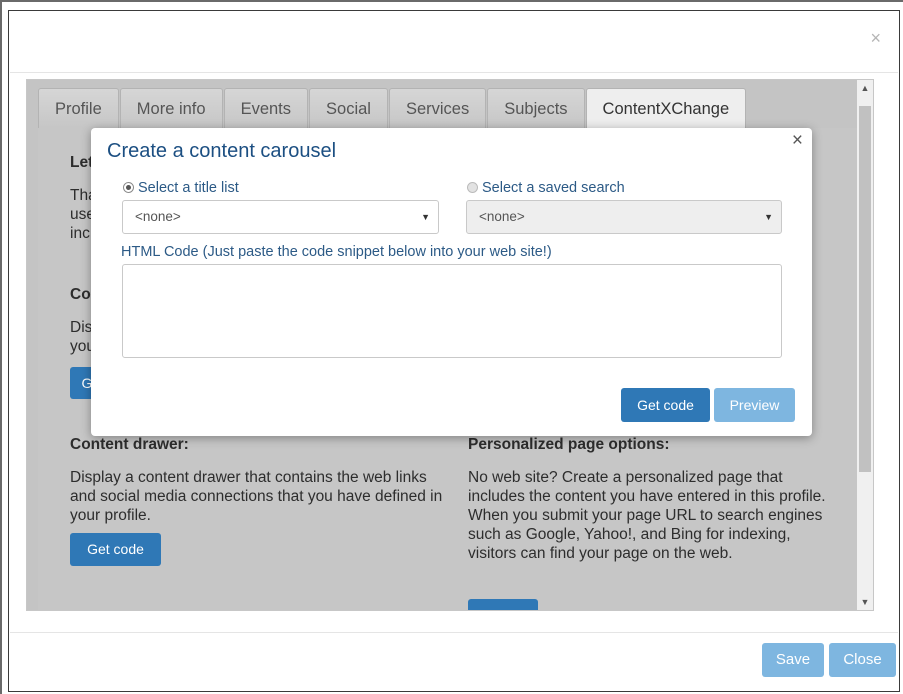 This screenshot has height=694, width=903. Describe the element at coordinates (437, 108) in the screenshot. I see `tab-services: Services` at that location.